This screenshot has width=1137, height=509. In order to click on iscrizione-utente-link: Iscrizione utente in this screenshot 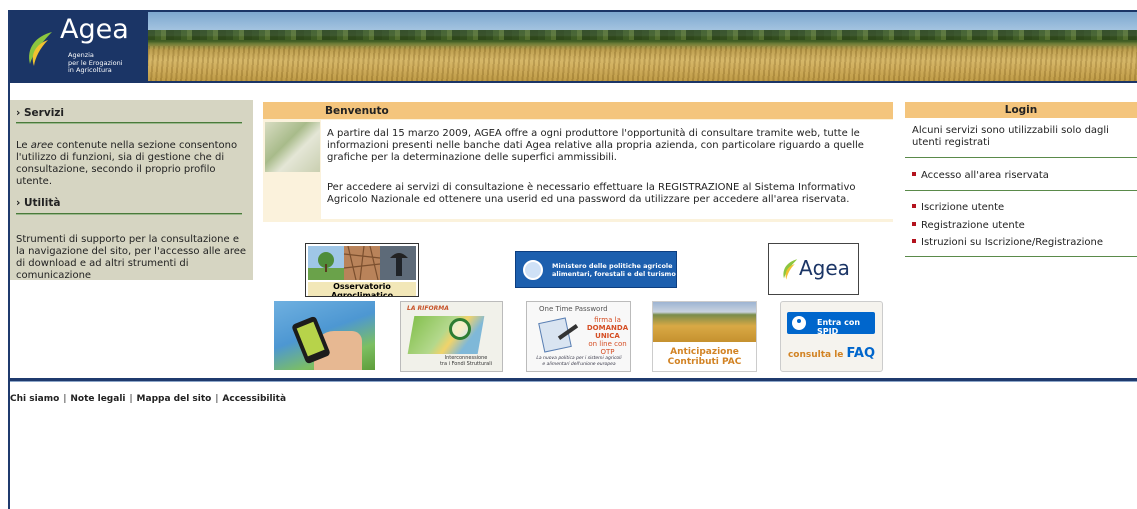, I will do `click(958, 207)`.